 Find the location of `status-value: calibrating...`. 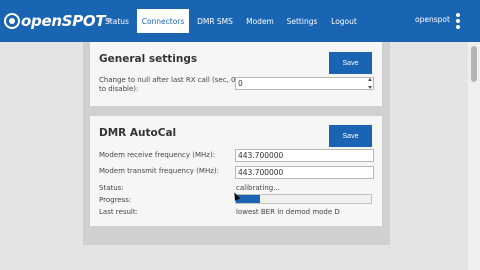

status-value: calibrating... is located at coordinates (258, 188).